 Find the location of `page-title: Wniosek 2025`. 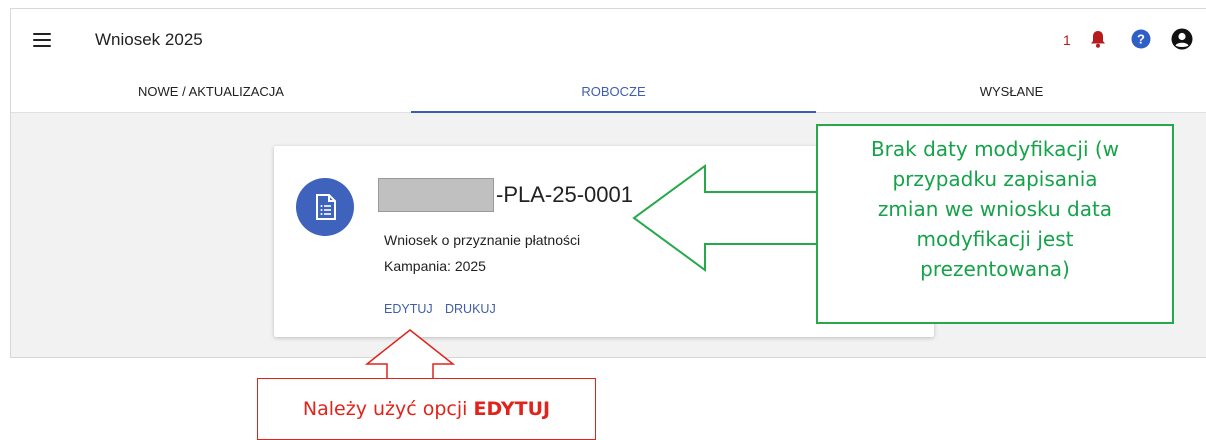

page-title: Wniosek 2025 is located at coordinates (149, 39).